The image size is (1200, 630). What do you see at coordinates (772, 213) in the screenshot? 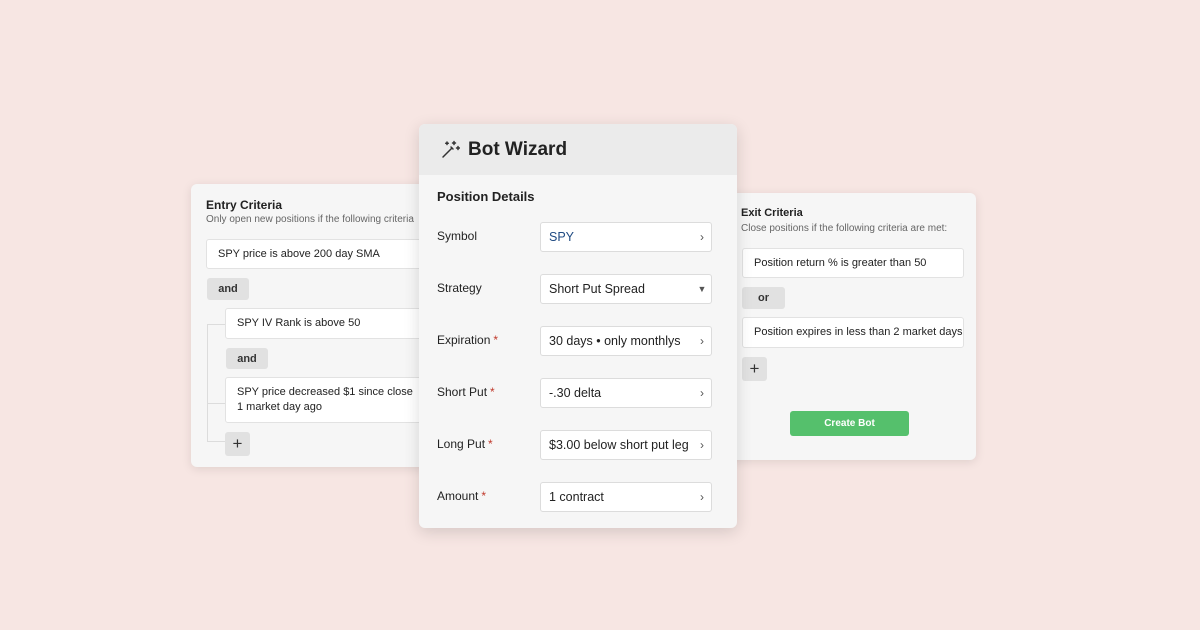
I see `exit-criteria-title: Exit Criteria` at bounding box center [772, 213].